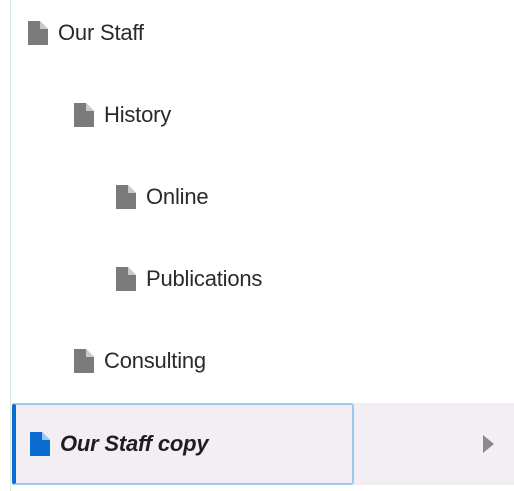 This screenshot has width=514, height=491. What do you see at coordinates (101, 32) in the screenshot?
I see `tree-item-label: Our Staff` at bounding box center [101, 32].